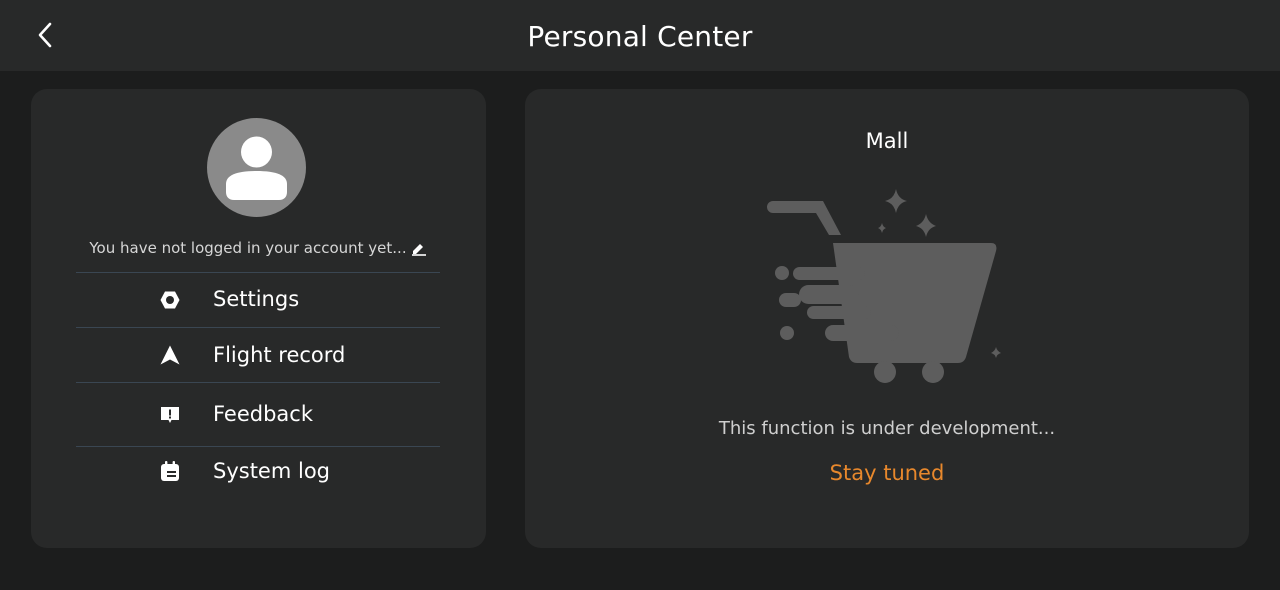 This screenshot has width=1280, height=590. I want to click on menu-item-label: Flight record, so click(279, 355).